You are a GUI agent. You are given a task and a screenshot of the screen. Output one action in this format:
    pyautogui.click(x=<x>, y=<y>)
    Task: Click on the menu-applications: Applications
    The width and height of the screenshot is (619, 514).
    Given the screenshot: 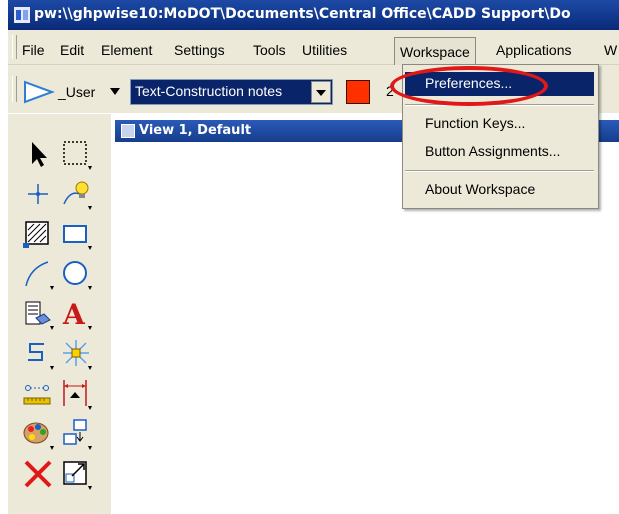 What is the action you would take?
    pyautogui.click(x=534, y=50)
    